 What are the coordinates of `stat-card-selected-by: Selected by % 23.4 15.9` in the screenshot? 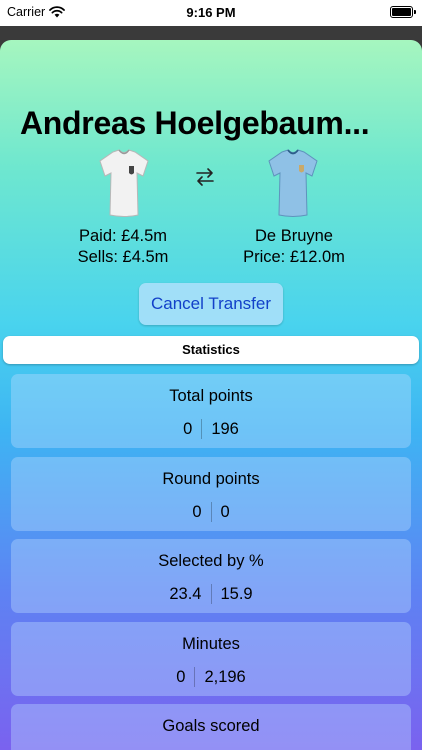 It's located at (211, 576).